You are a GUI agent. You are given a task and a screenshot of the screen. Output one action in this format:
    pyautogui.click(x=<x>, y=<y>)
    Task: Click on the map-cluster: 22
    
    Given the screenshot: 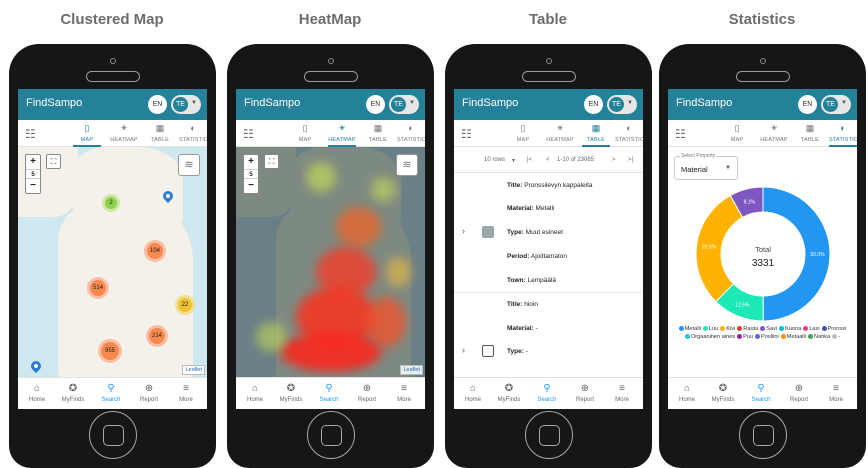 What is the action you would take?
    pyautogui.click(x=185, y=305)
    